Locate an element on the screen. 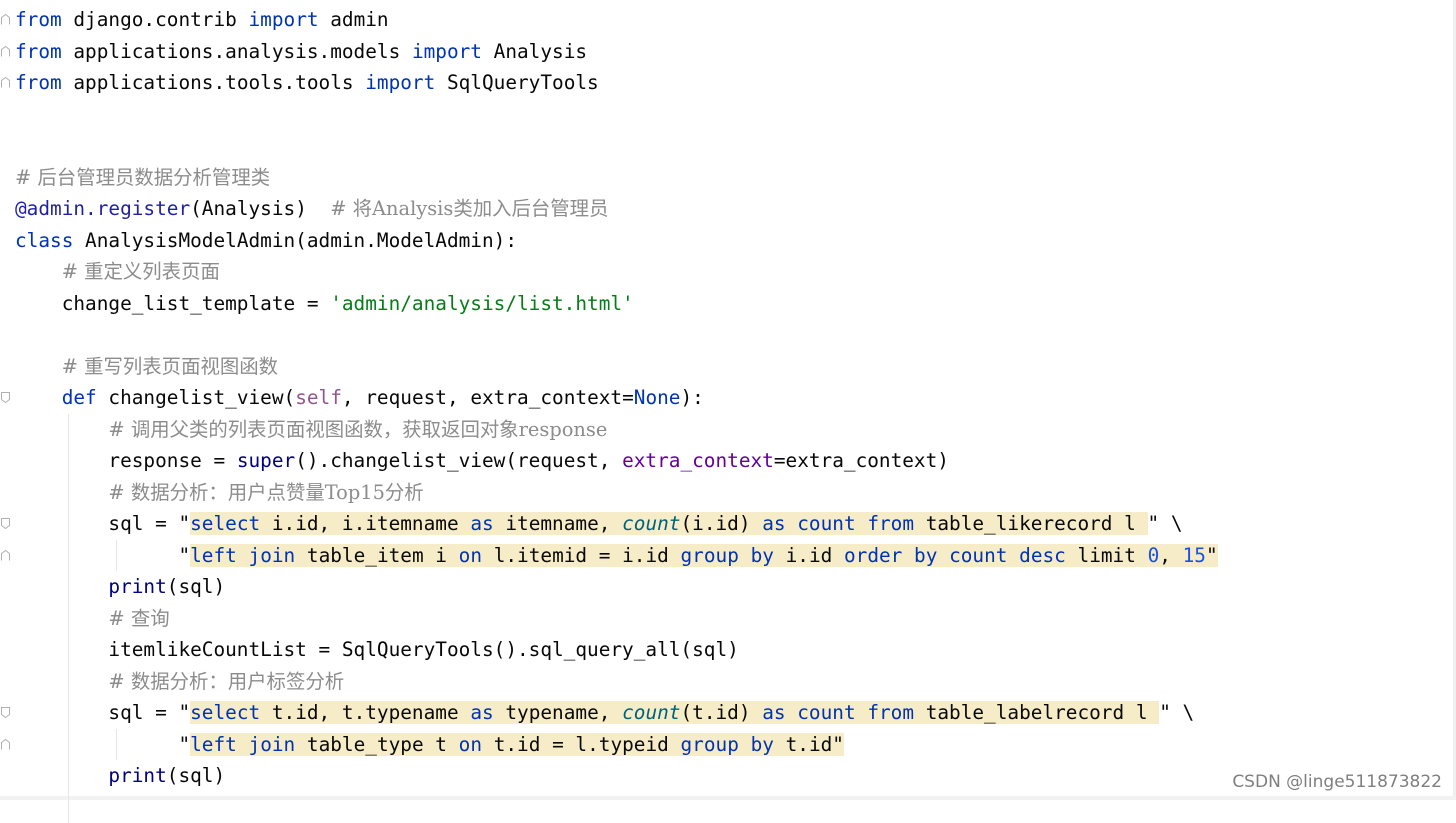 The image size is (1456, 823). code-token: AnalysisModelAdmin(admin.ModelAdmin): is located at coordinates (295, 240).